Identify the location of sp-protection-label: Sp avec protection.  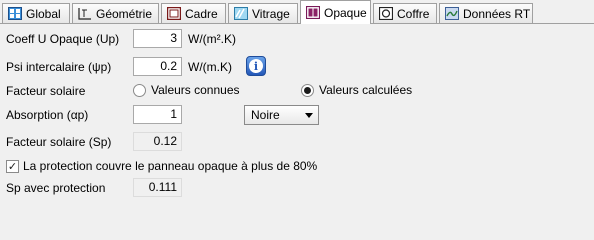
(56, 188).